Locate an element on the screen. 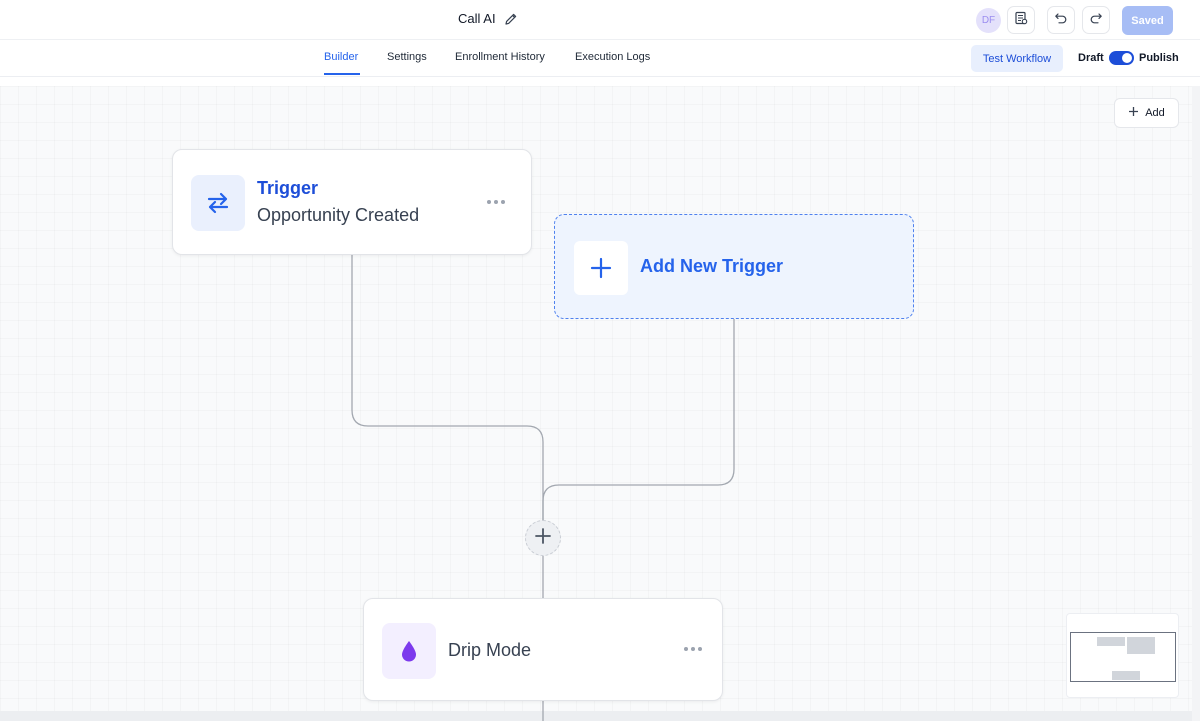 This screenshot has width=1200, height=721. add-button: Add is located at coordinates (1146, 113).